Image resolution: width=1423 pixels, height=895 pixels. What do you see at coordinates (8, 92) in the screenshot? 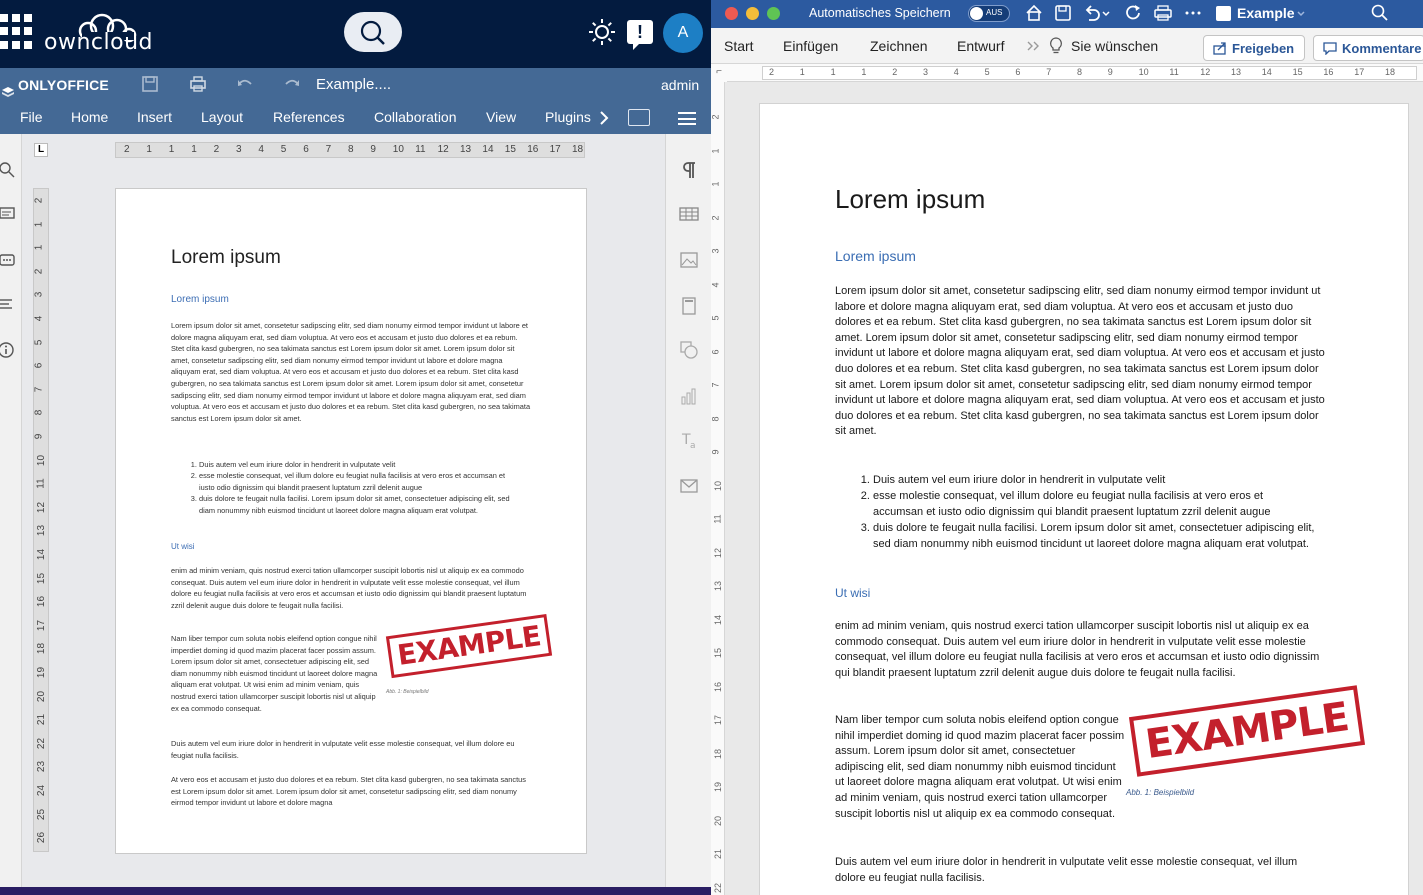
I see `onlyoffice-logo-icon` at bounding box center [8, 92].